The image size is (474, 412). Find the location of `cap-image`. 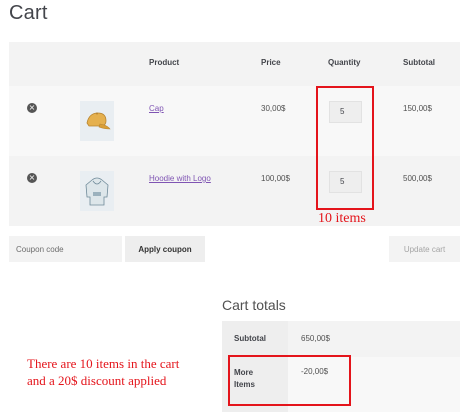

cap-image is located at coordinates (98, 121).